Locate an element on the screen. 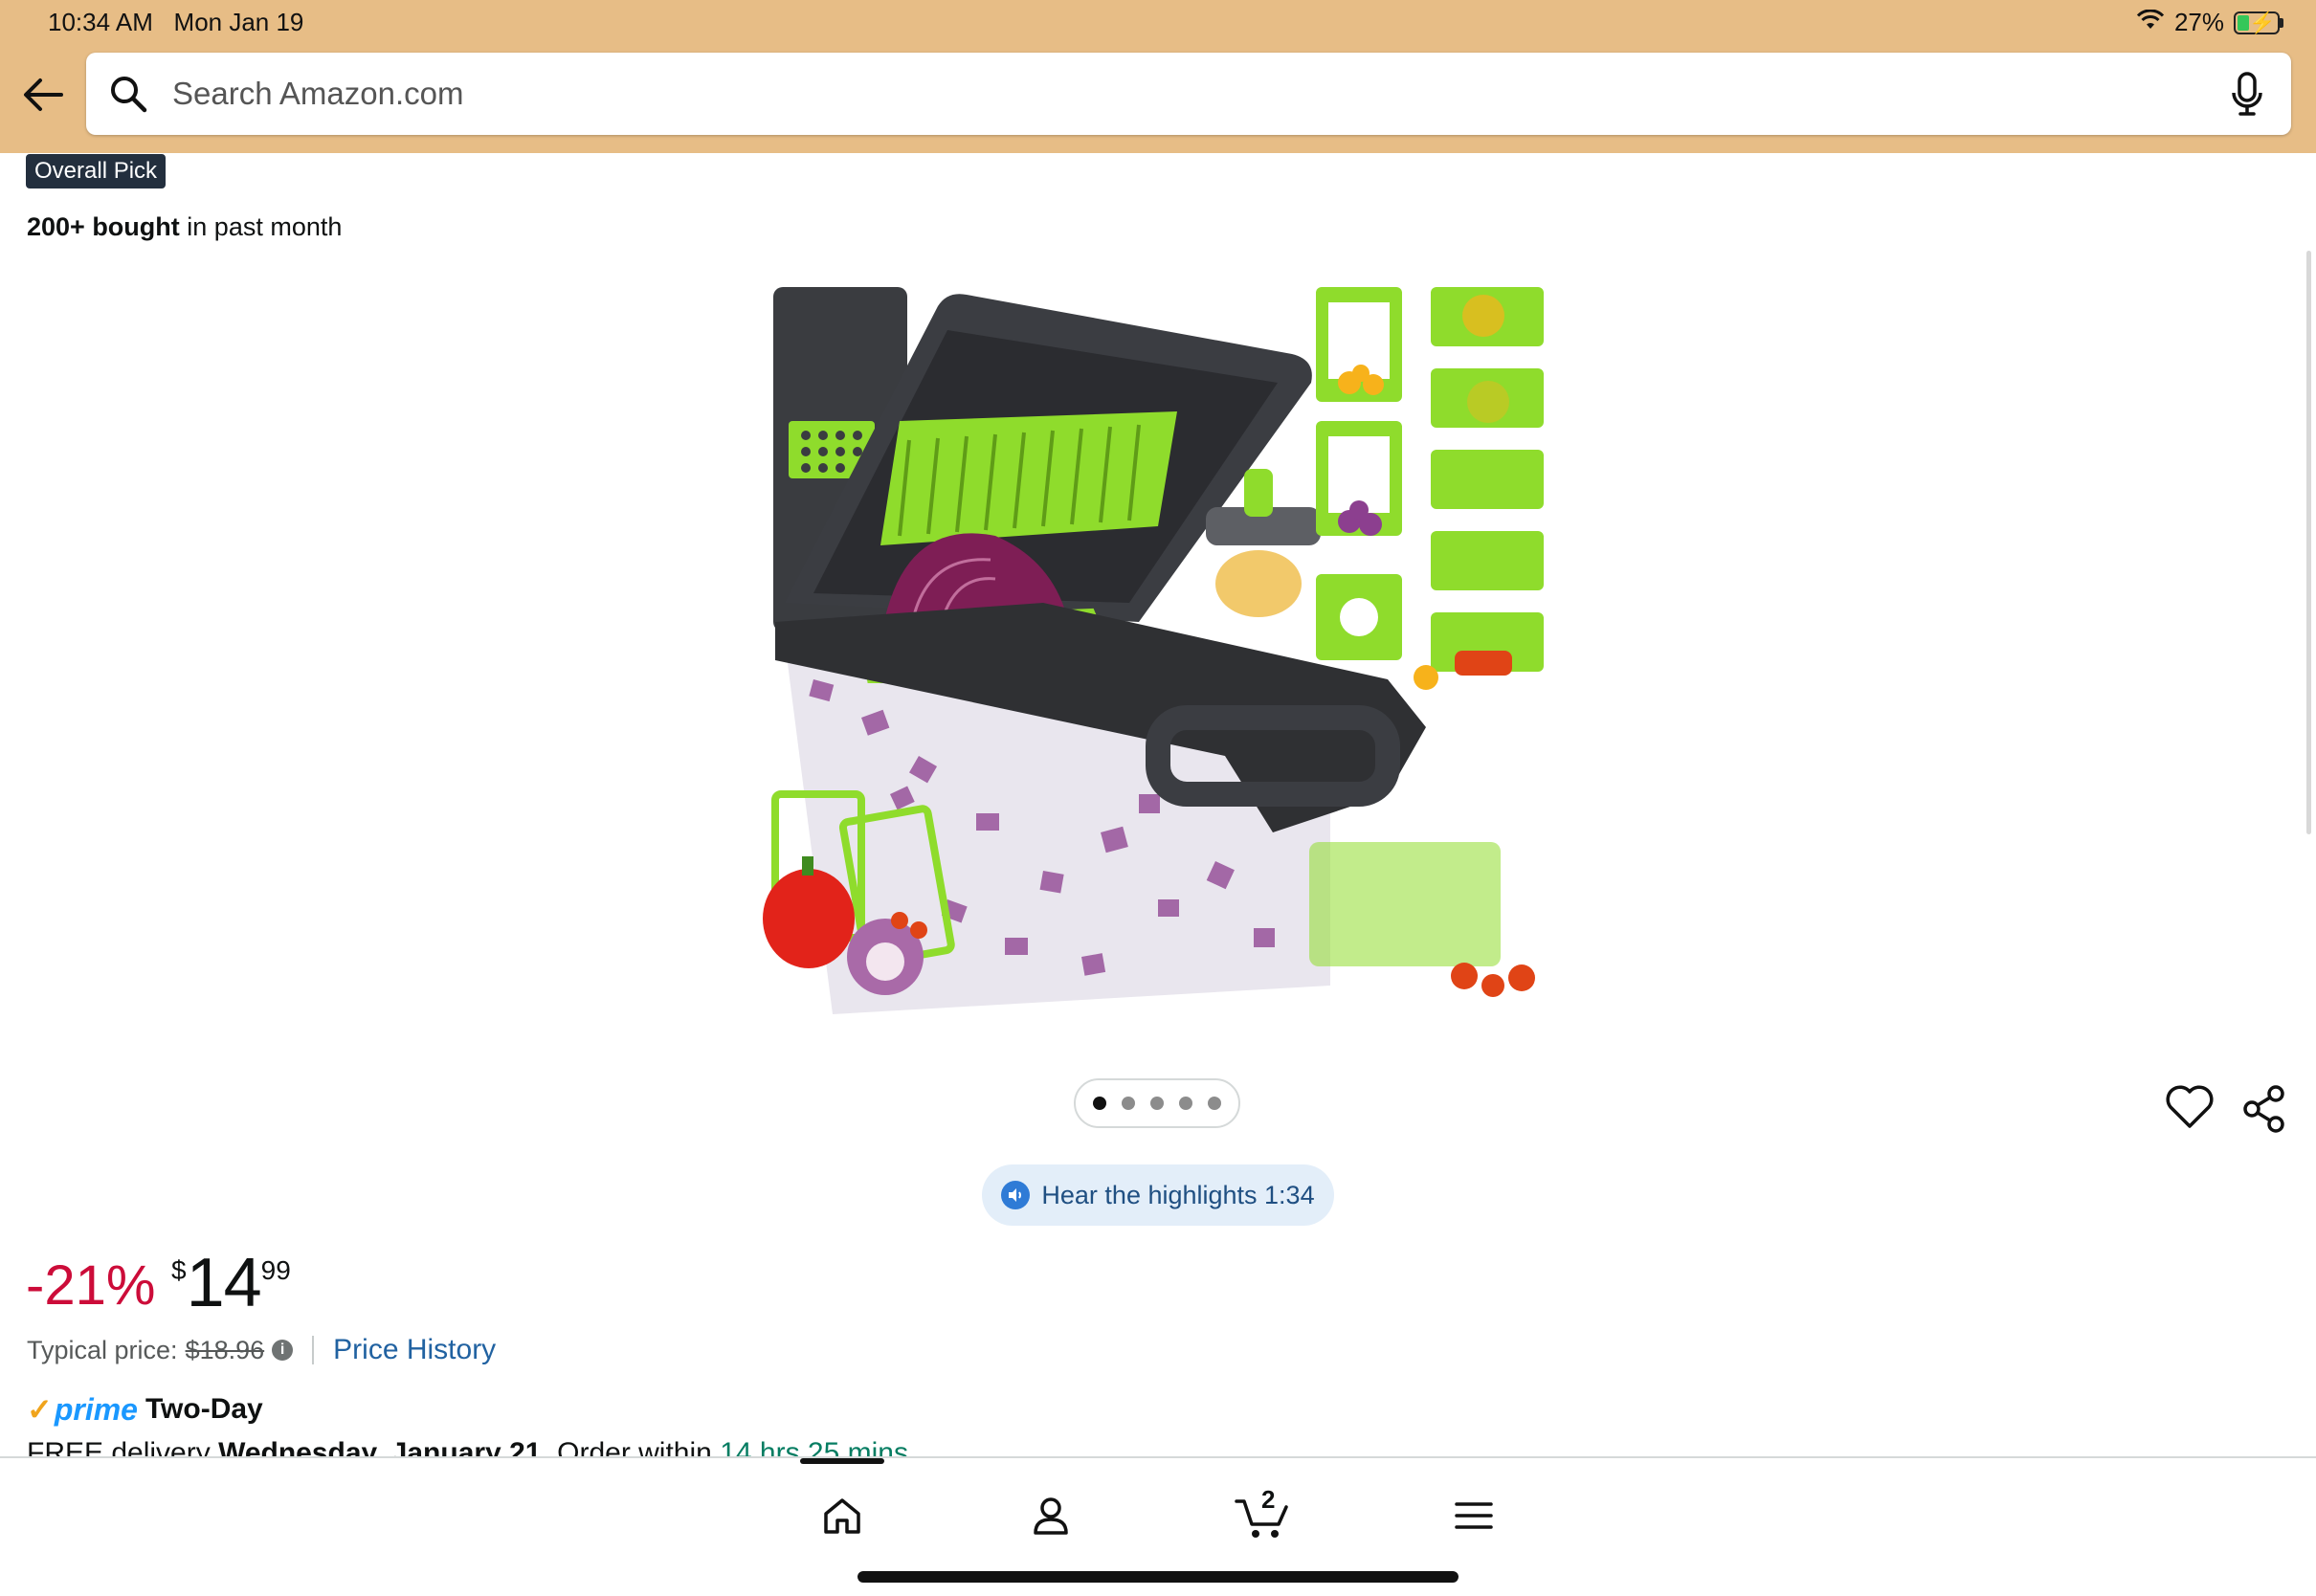 Image resolution: width=2316 pixels, height=1596 pixels. status-time: 10:34 AM Mon Jan 19 is located at coordinates (176, 22).